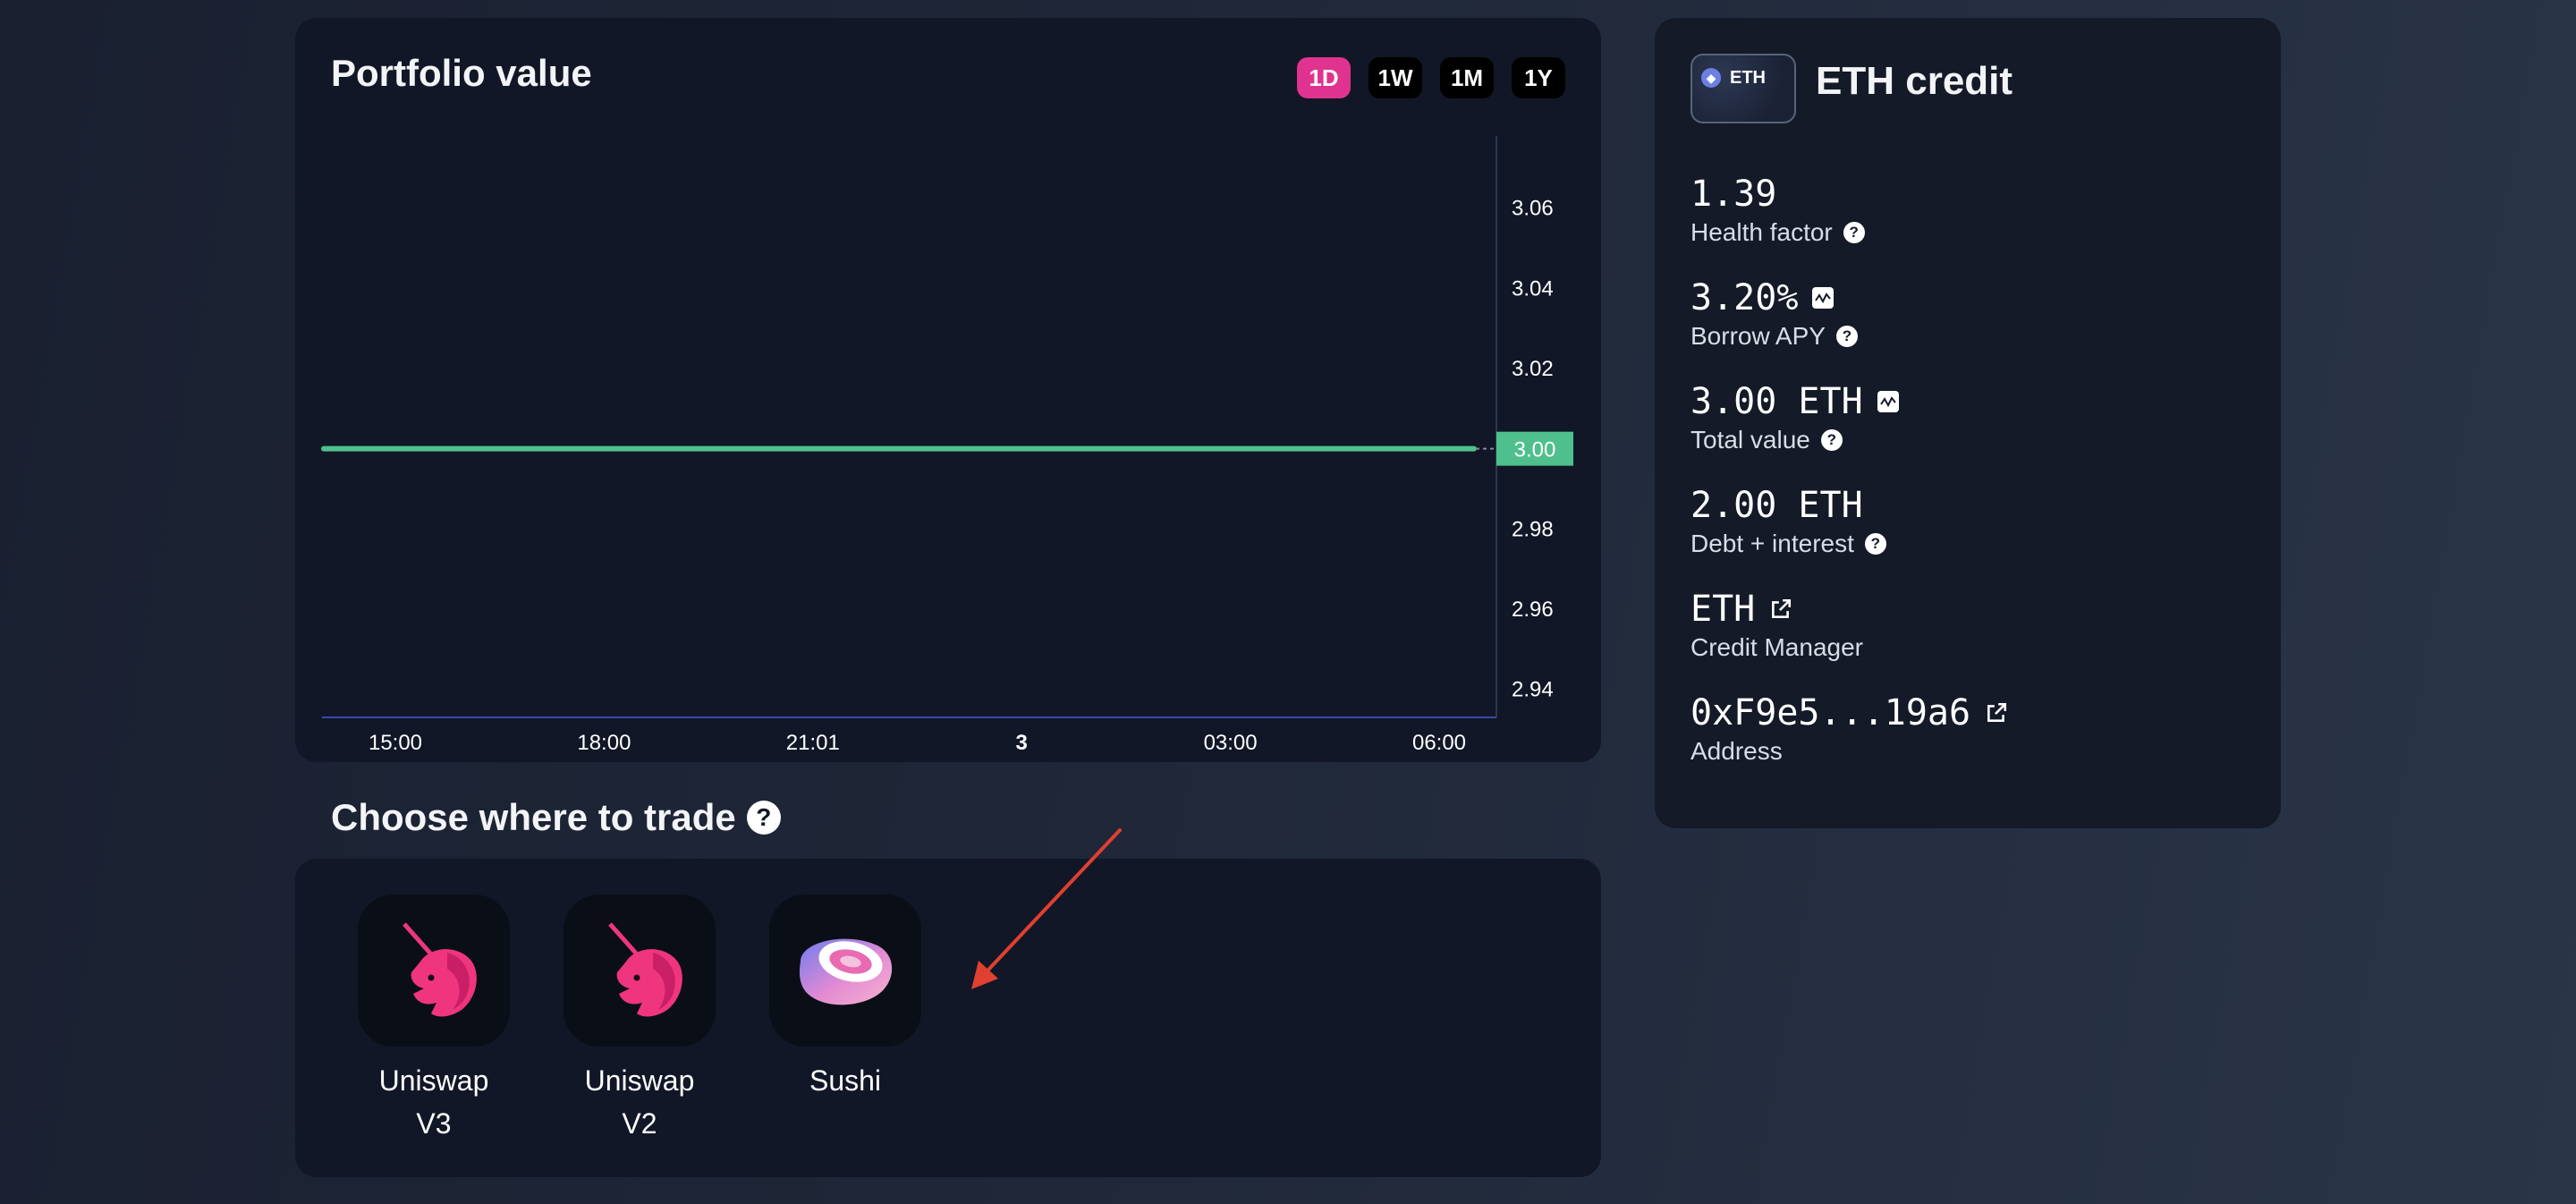 This screenshot has height=1204, width=2576. Describe the element at coordinates (434, 1102) in the screenshot. I see `venue-name: Uniswap V3` at that location.